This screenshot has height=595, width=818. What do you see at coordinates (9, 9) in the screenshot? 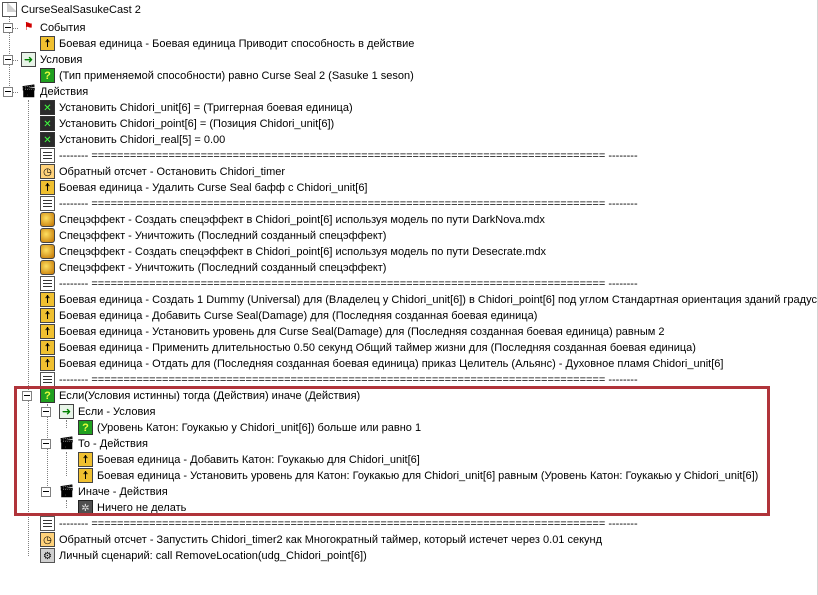
I see `trigger-file-icon` at bounding box center [9, 9].